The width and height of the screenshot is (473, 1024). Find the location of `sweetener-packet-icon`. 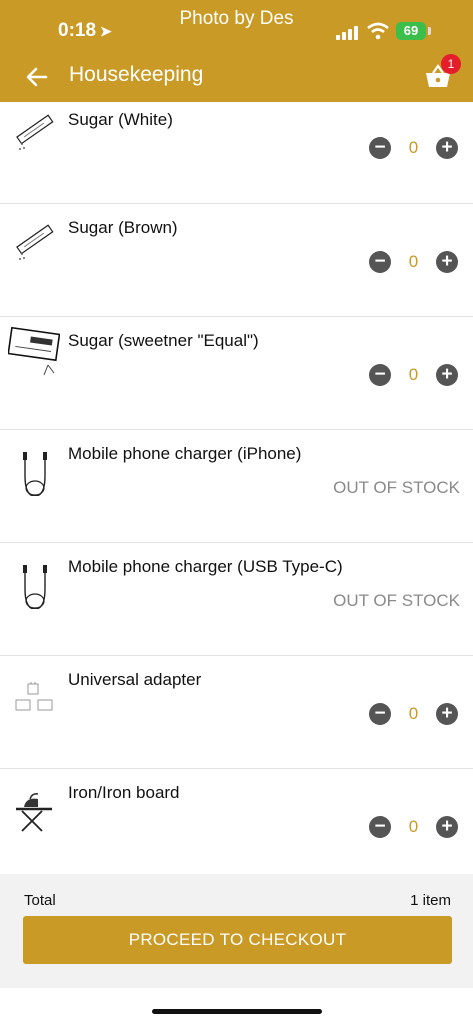

sweetener-packet-icon is located at coordinates (34, 351).